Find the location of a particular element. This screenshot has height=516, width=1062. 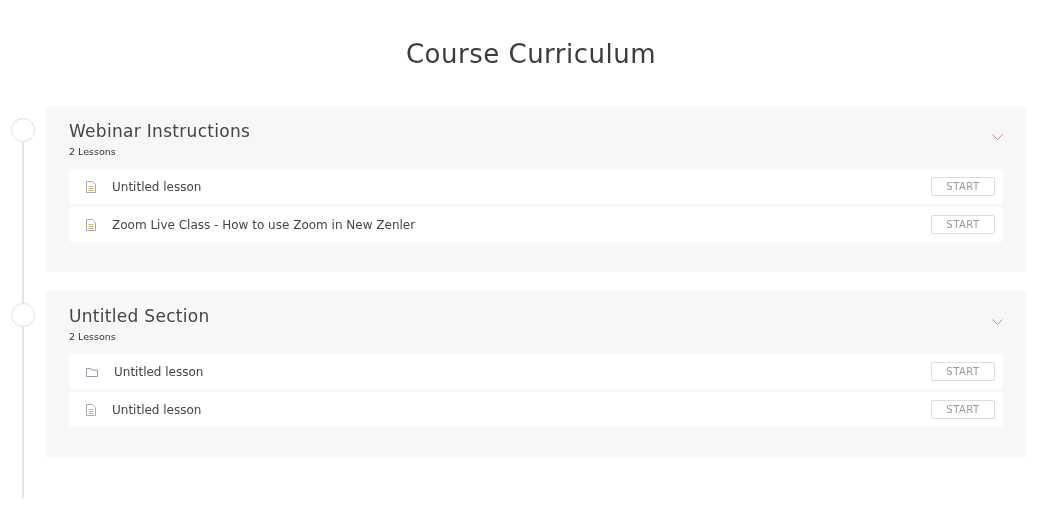

lesson-row: Zoom Live Class - How to use Zoom in New Zenler START is located at coordinates (536, 224).